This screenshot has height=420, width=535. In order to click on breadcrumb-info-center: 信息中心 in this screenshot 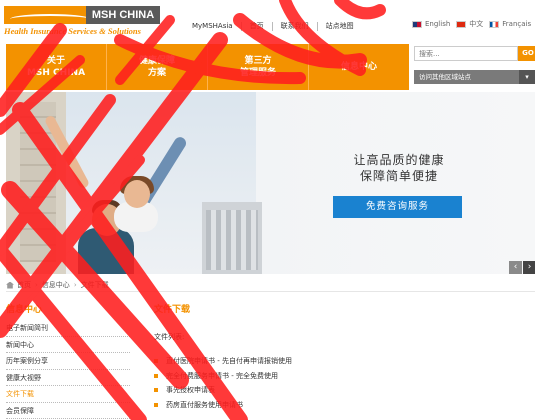, I will do `click(56, 285)`.